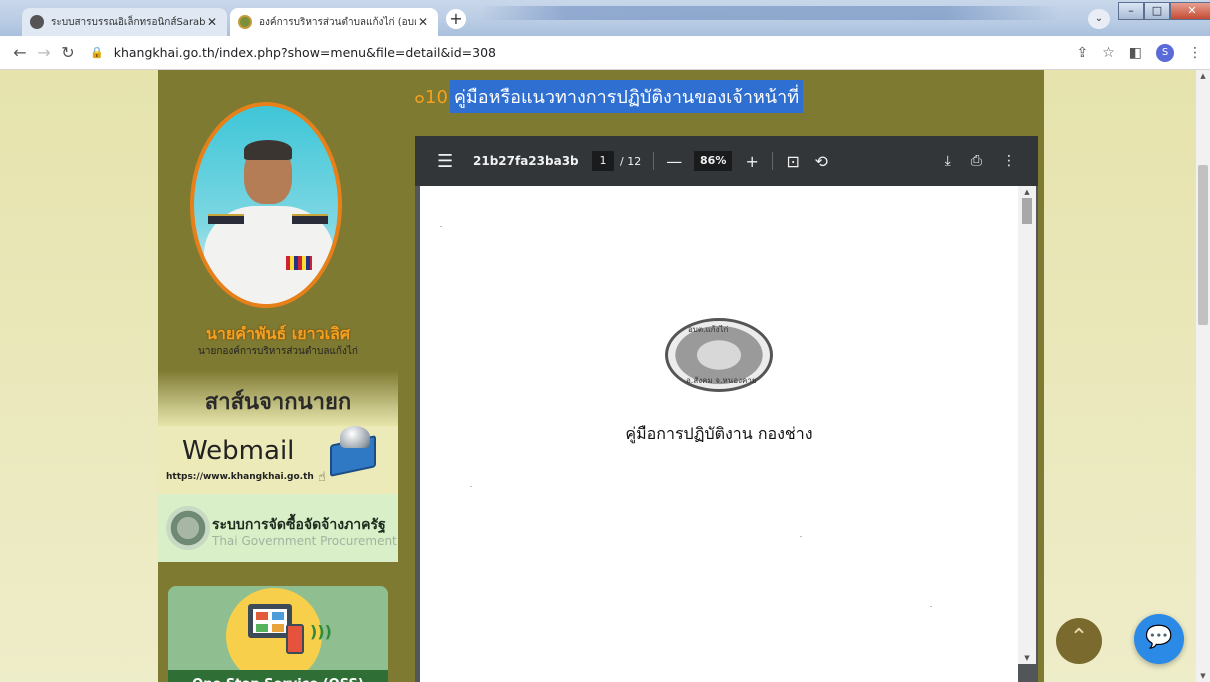  What do you see at coordinates (1131, 11) in the screenshot?
I see `minimize-button: –` at bounding box center [1131, 11].